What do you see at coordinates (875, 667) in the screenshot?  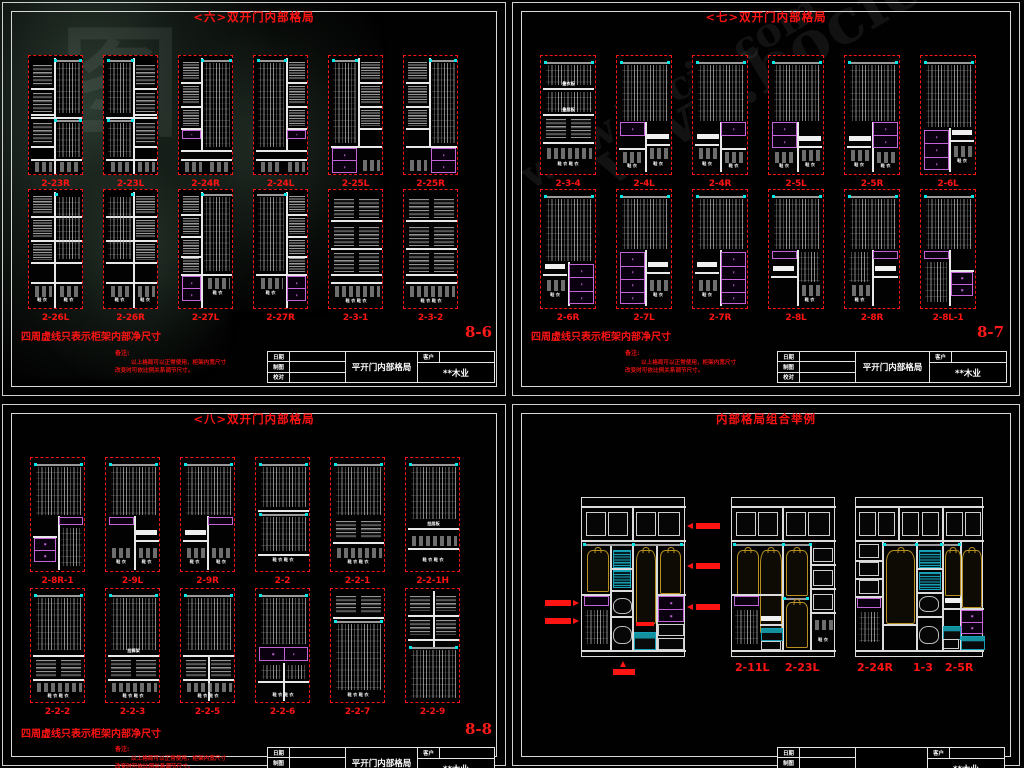 I see `combo-part-label: 2-24R` at bounding box center [875, 667].